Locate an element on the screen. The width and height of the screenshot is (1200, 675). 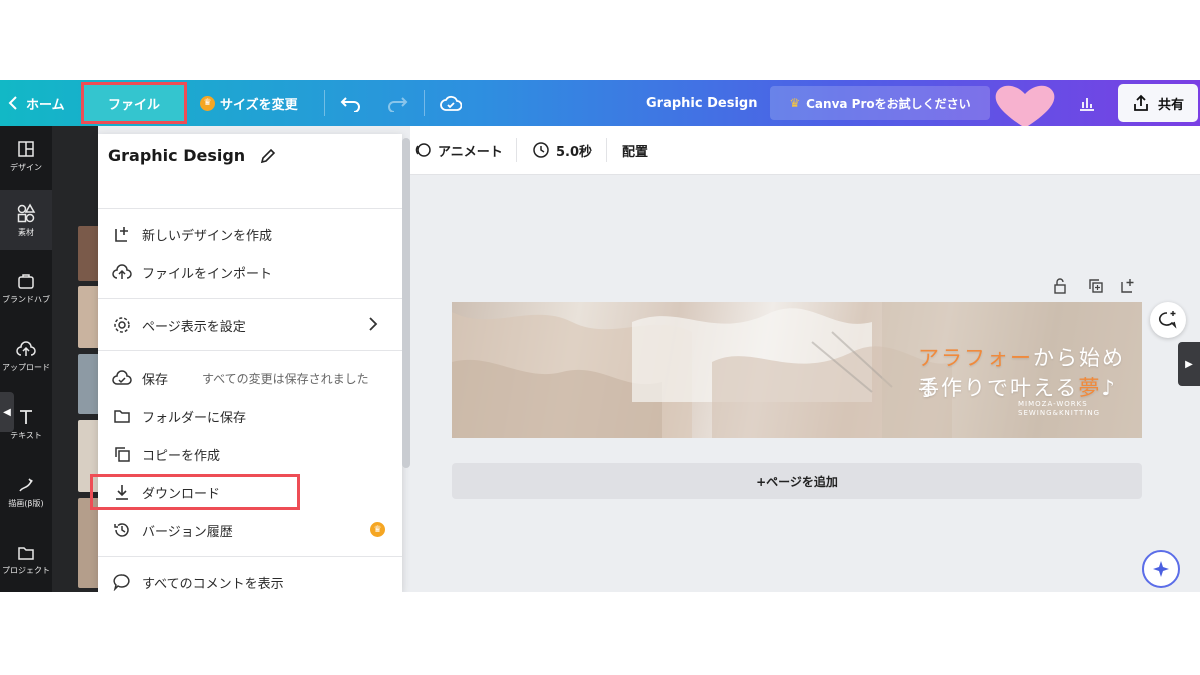
try-pro-button: ♛ Canva Proをお試しください is located at coordinates (880, 103).